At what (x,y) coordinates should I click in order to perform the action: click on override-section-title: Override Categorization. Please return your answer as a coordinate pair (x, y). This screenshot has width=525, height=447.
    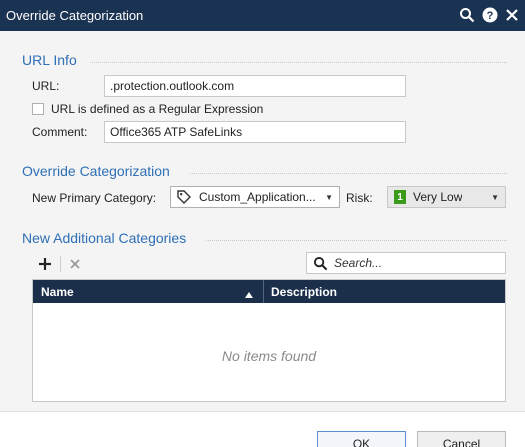
    Looking at the image, I should click on (96, 171).